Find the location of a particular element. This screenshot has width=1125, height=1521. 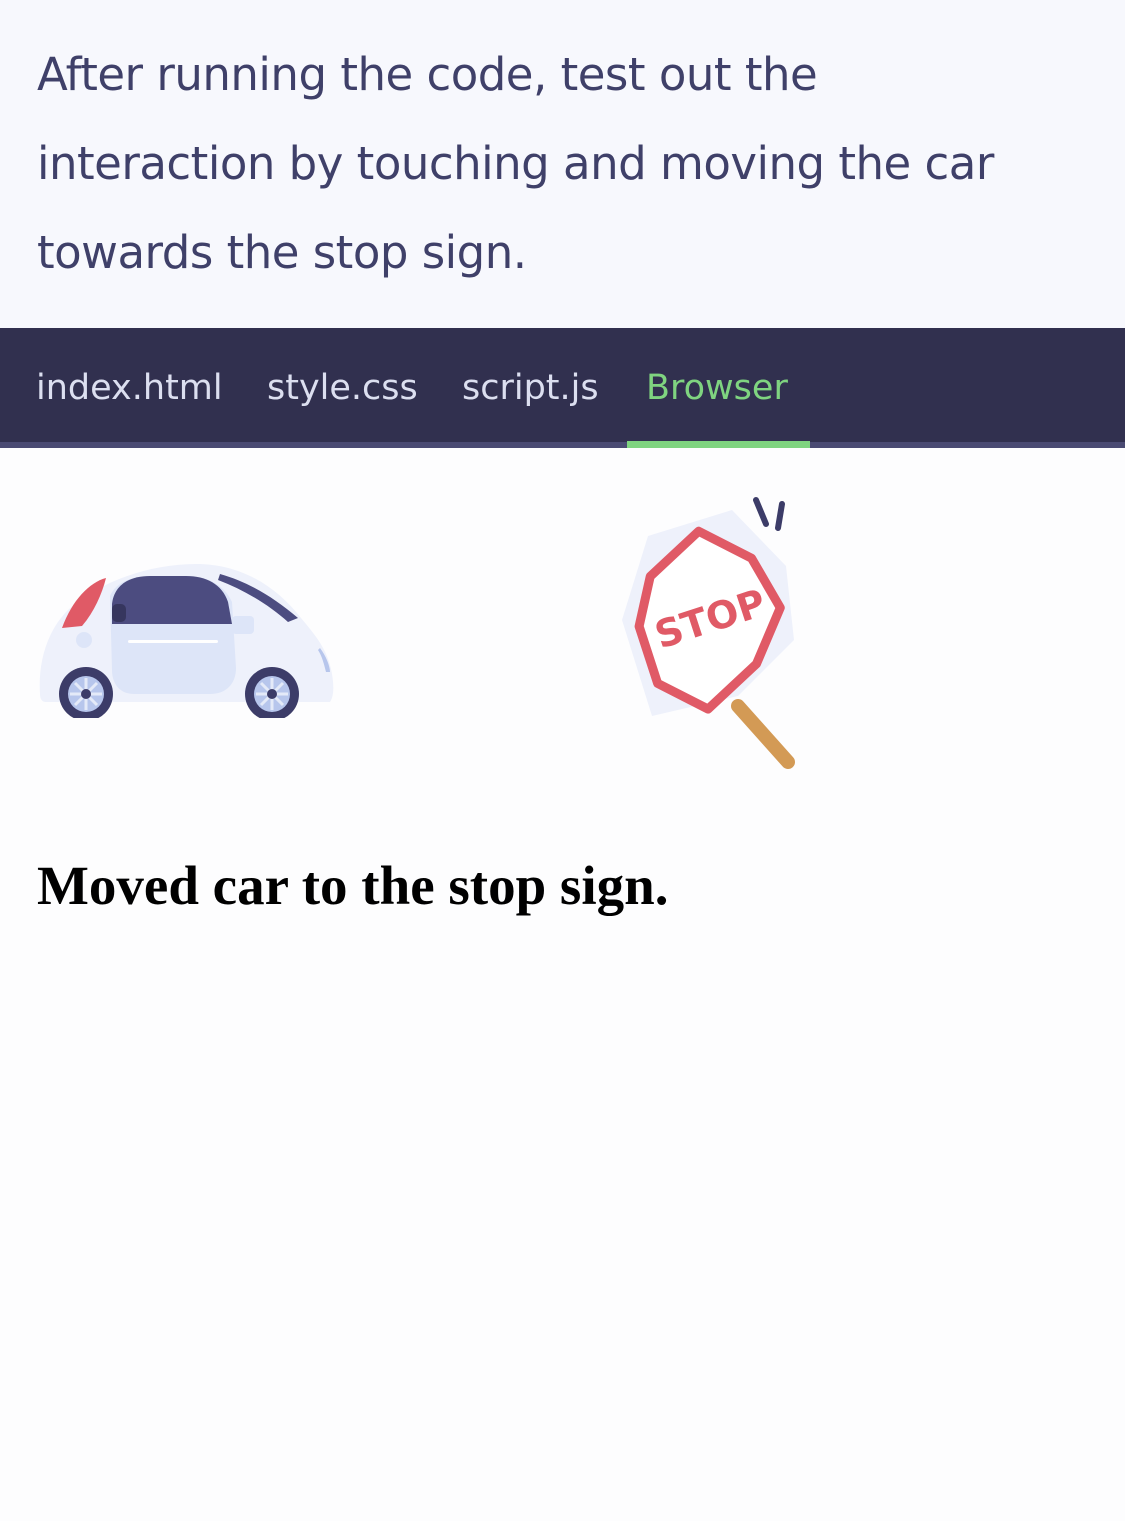

car-icon is located at coordinates (186, 631).